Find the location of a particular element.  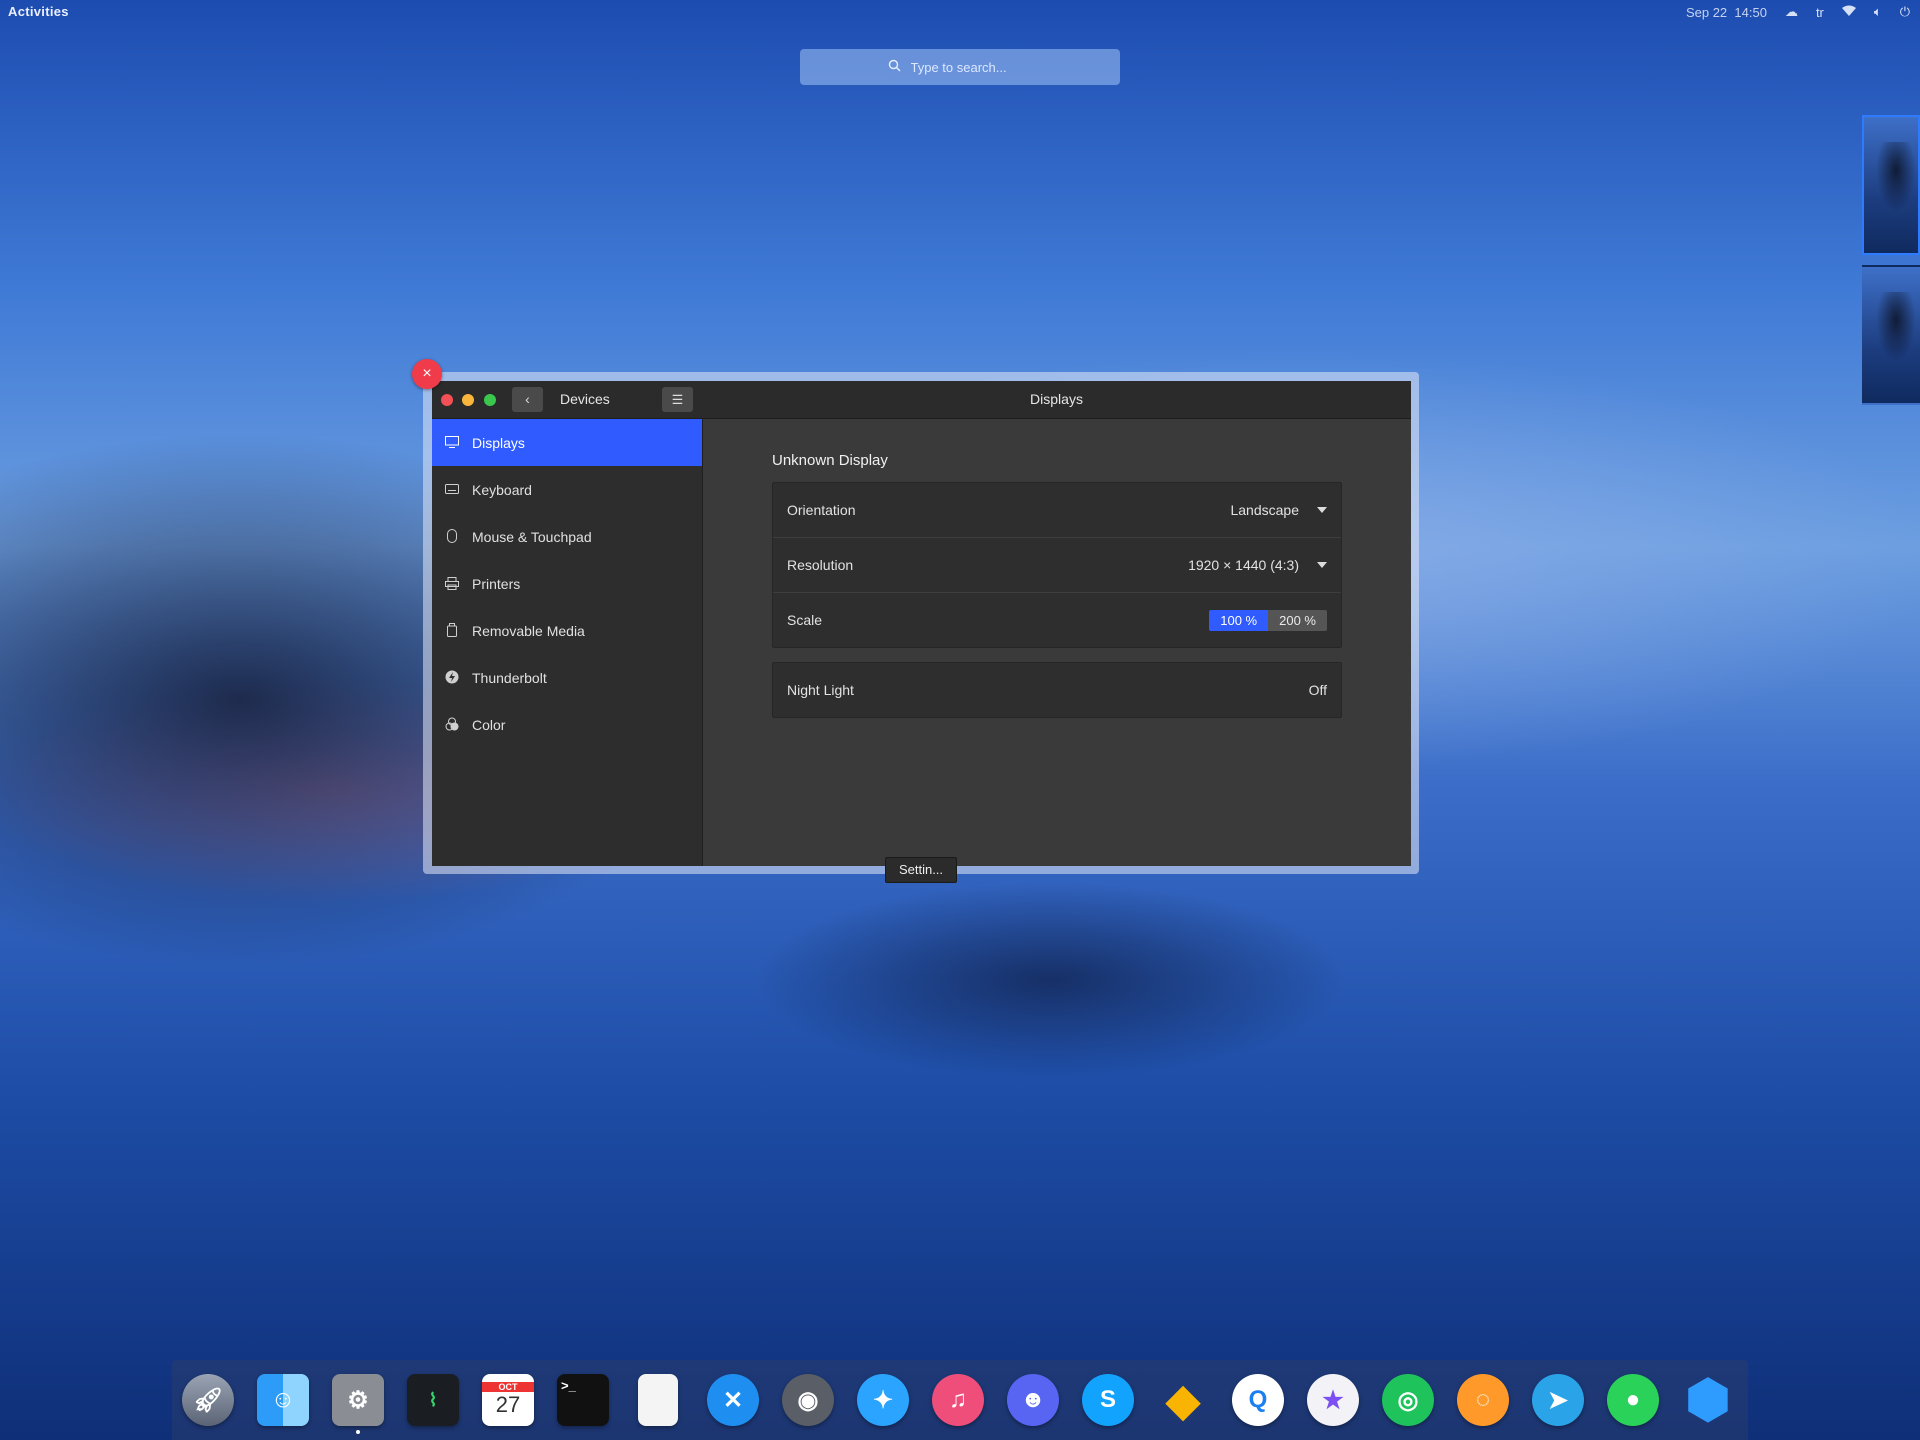

volume-icon: 🔈︎ is located at coordinates (1878, 12).